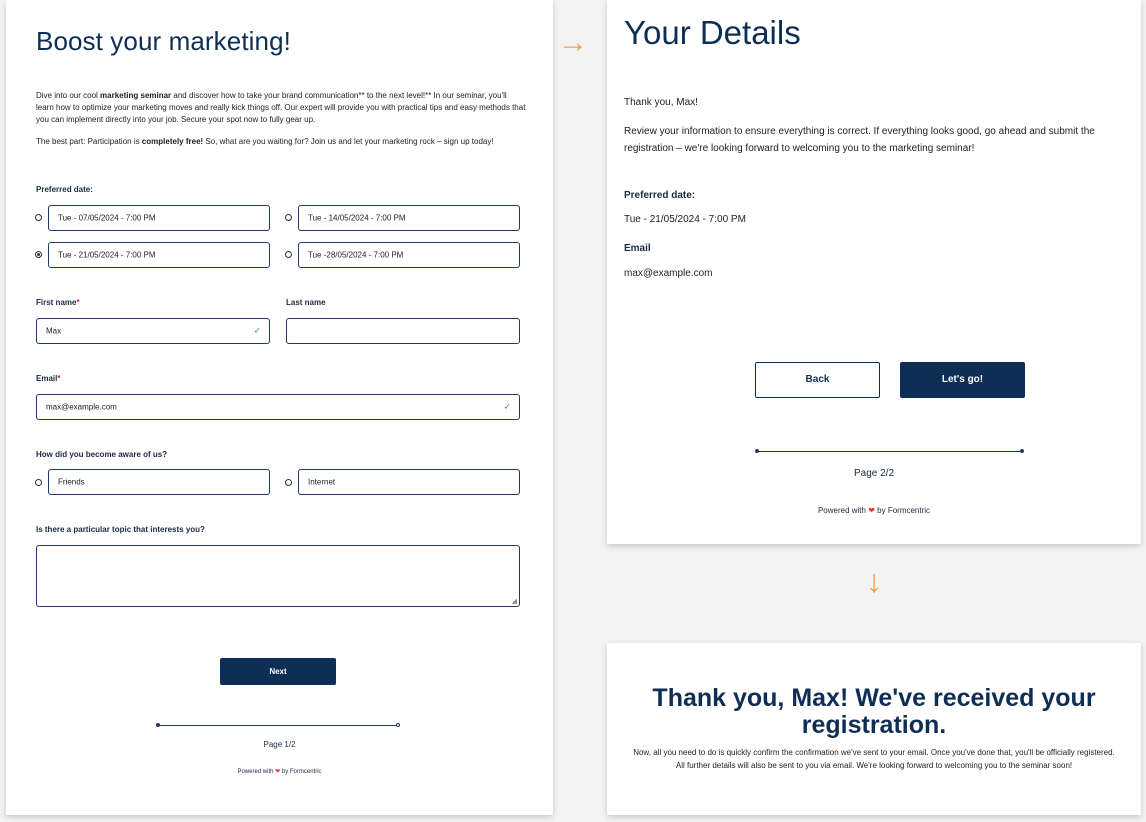  What do you see at coordinates (71, 482) in the screenshot?
I see `aware-option-label: Friends` at bounding box center [71, 482].